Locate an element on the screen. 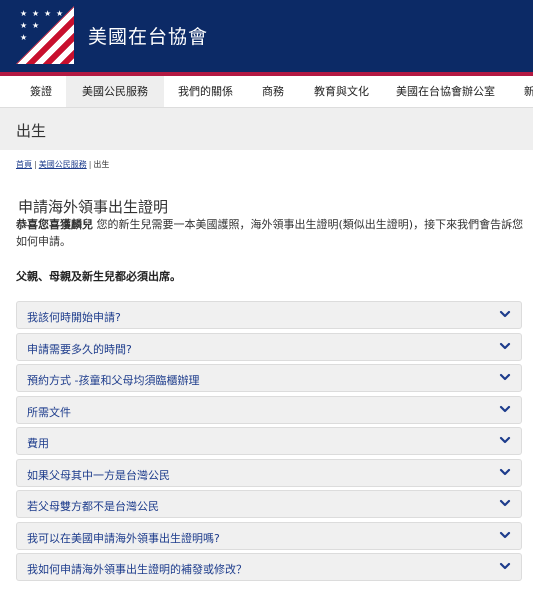  nav-item-relationship: 我們的關係 is located at coordinates (205, 91).